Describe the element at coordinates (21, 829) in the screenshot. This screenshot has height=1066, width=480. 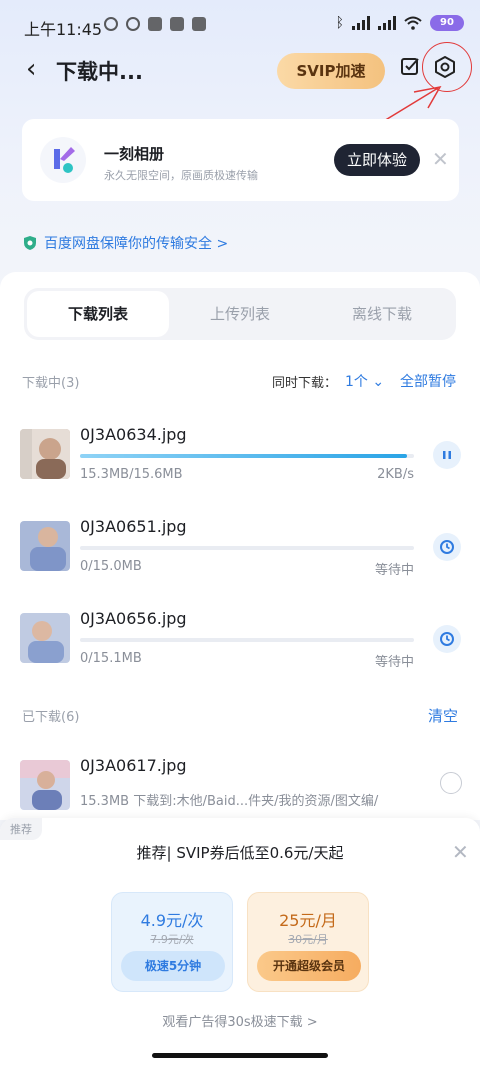
I see `recommend-tag: 推荐` at that location.